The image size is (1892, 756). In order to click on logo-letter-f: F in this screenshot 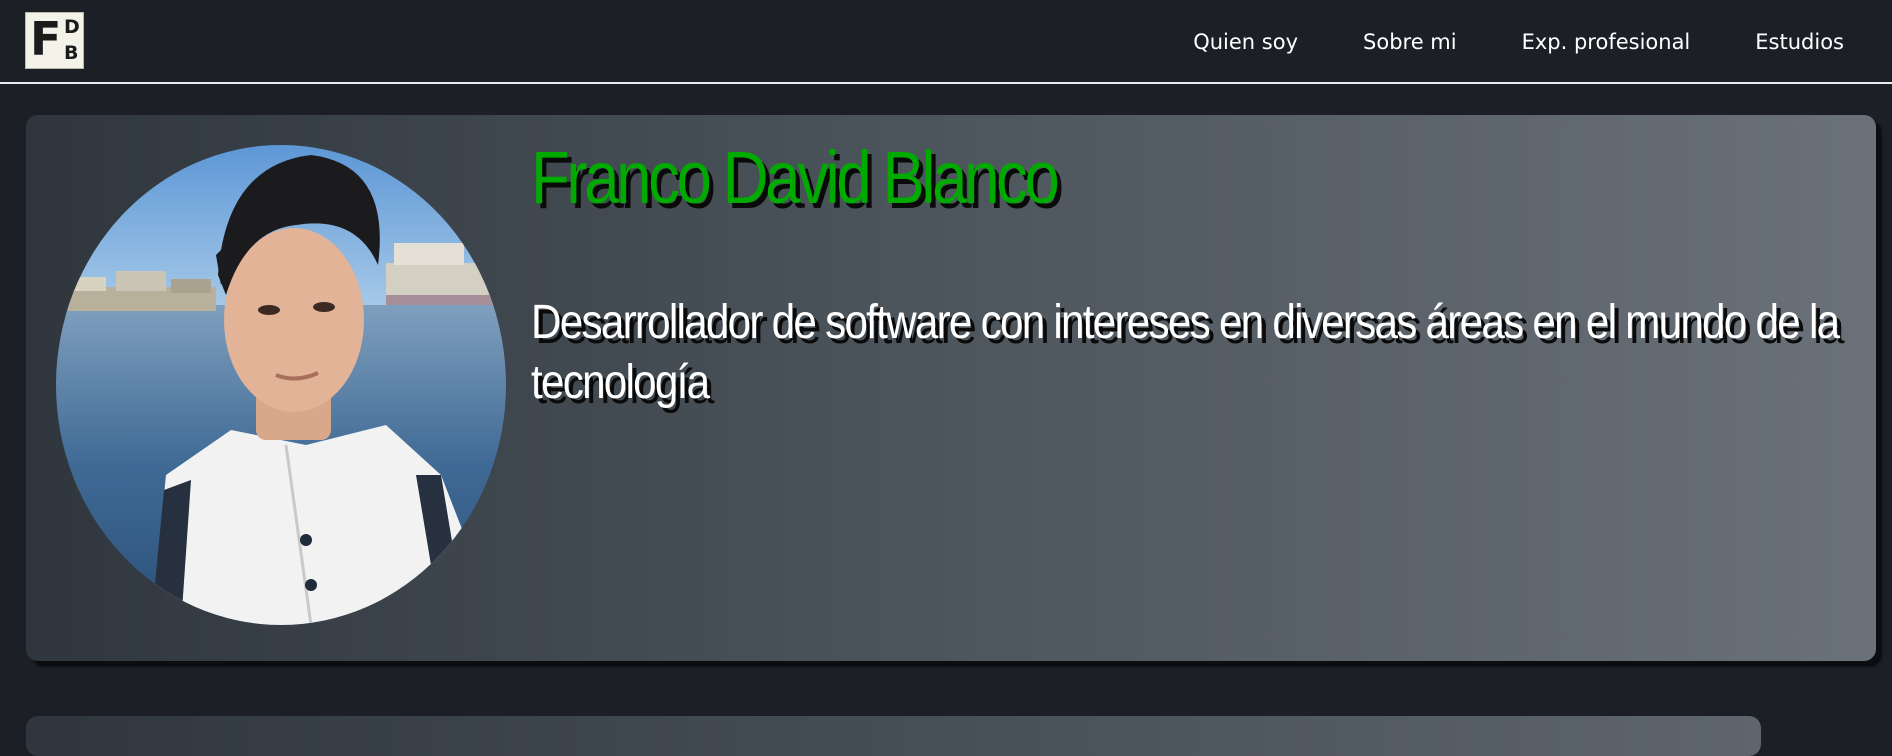, I will do `click(45, 39)`.